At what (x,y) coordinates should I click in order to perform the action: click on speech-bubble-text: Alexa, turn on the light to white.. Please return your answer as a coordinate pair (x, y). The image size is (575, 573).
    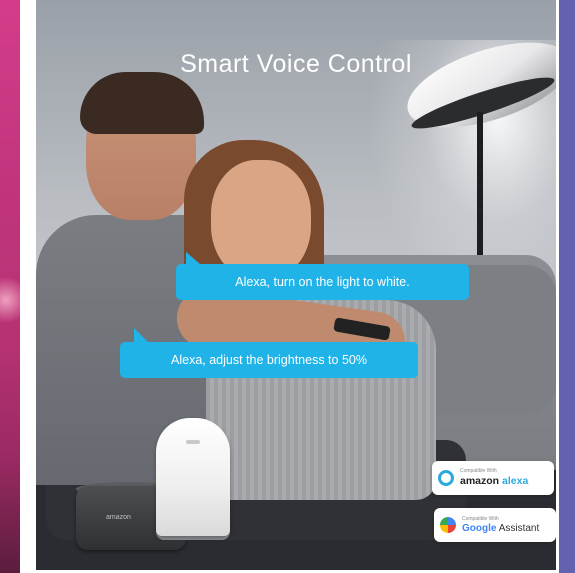
    Looking at the image, I should click on (322, 282).